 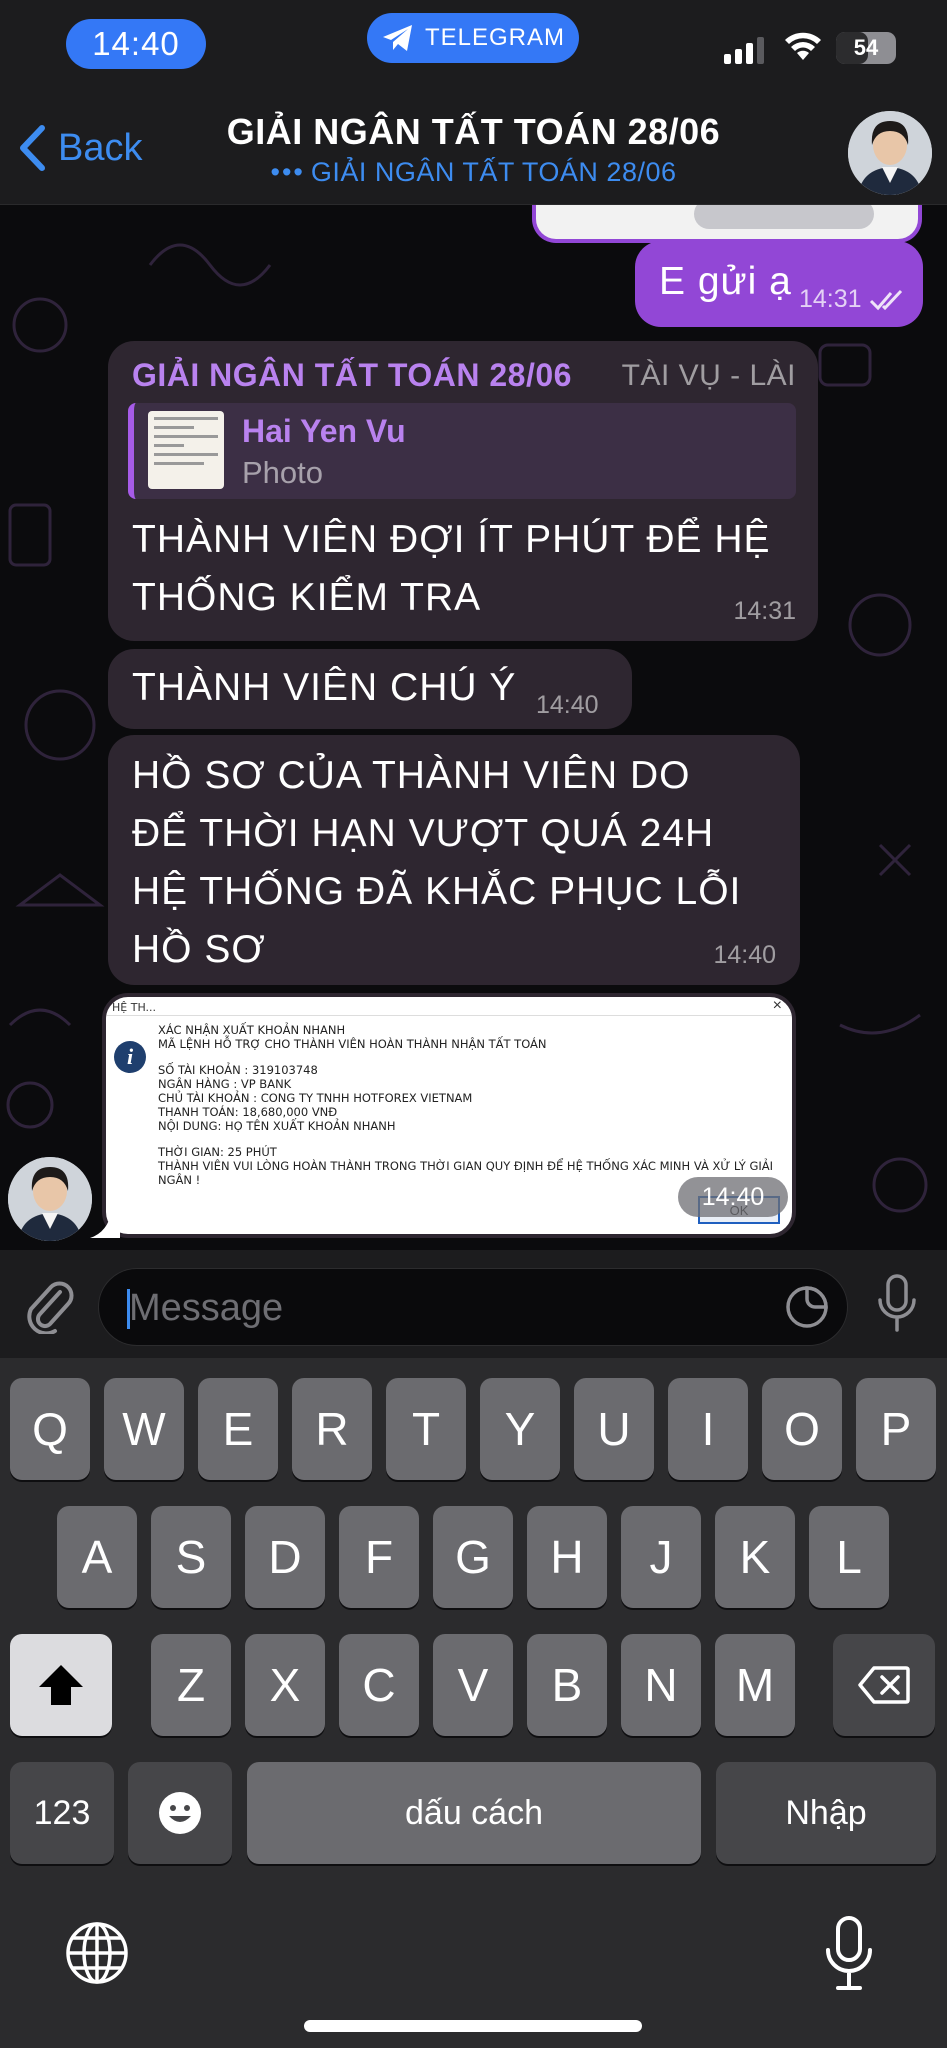 I want to click on message-bubble-outgoing: E gửi ạ 14:31, so click(x=779, y=284).